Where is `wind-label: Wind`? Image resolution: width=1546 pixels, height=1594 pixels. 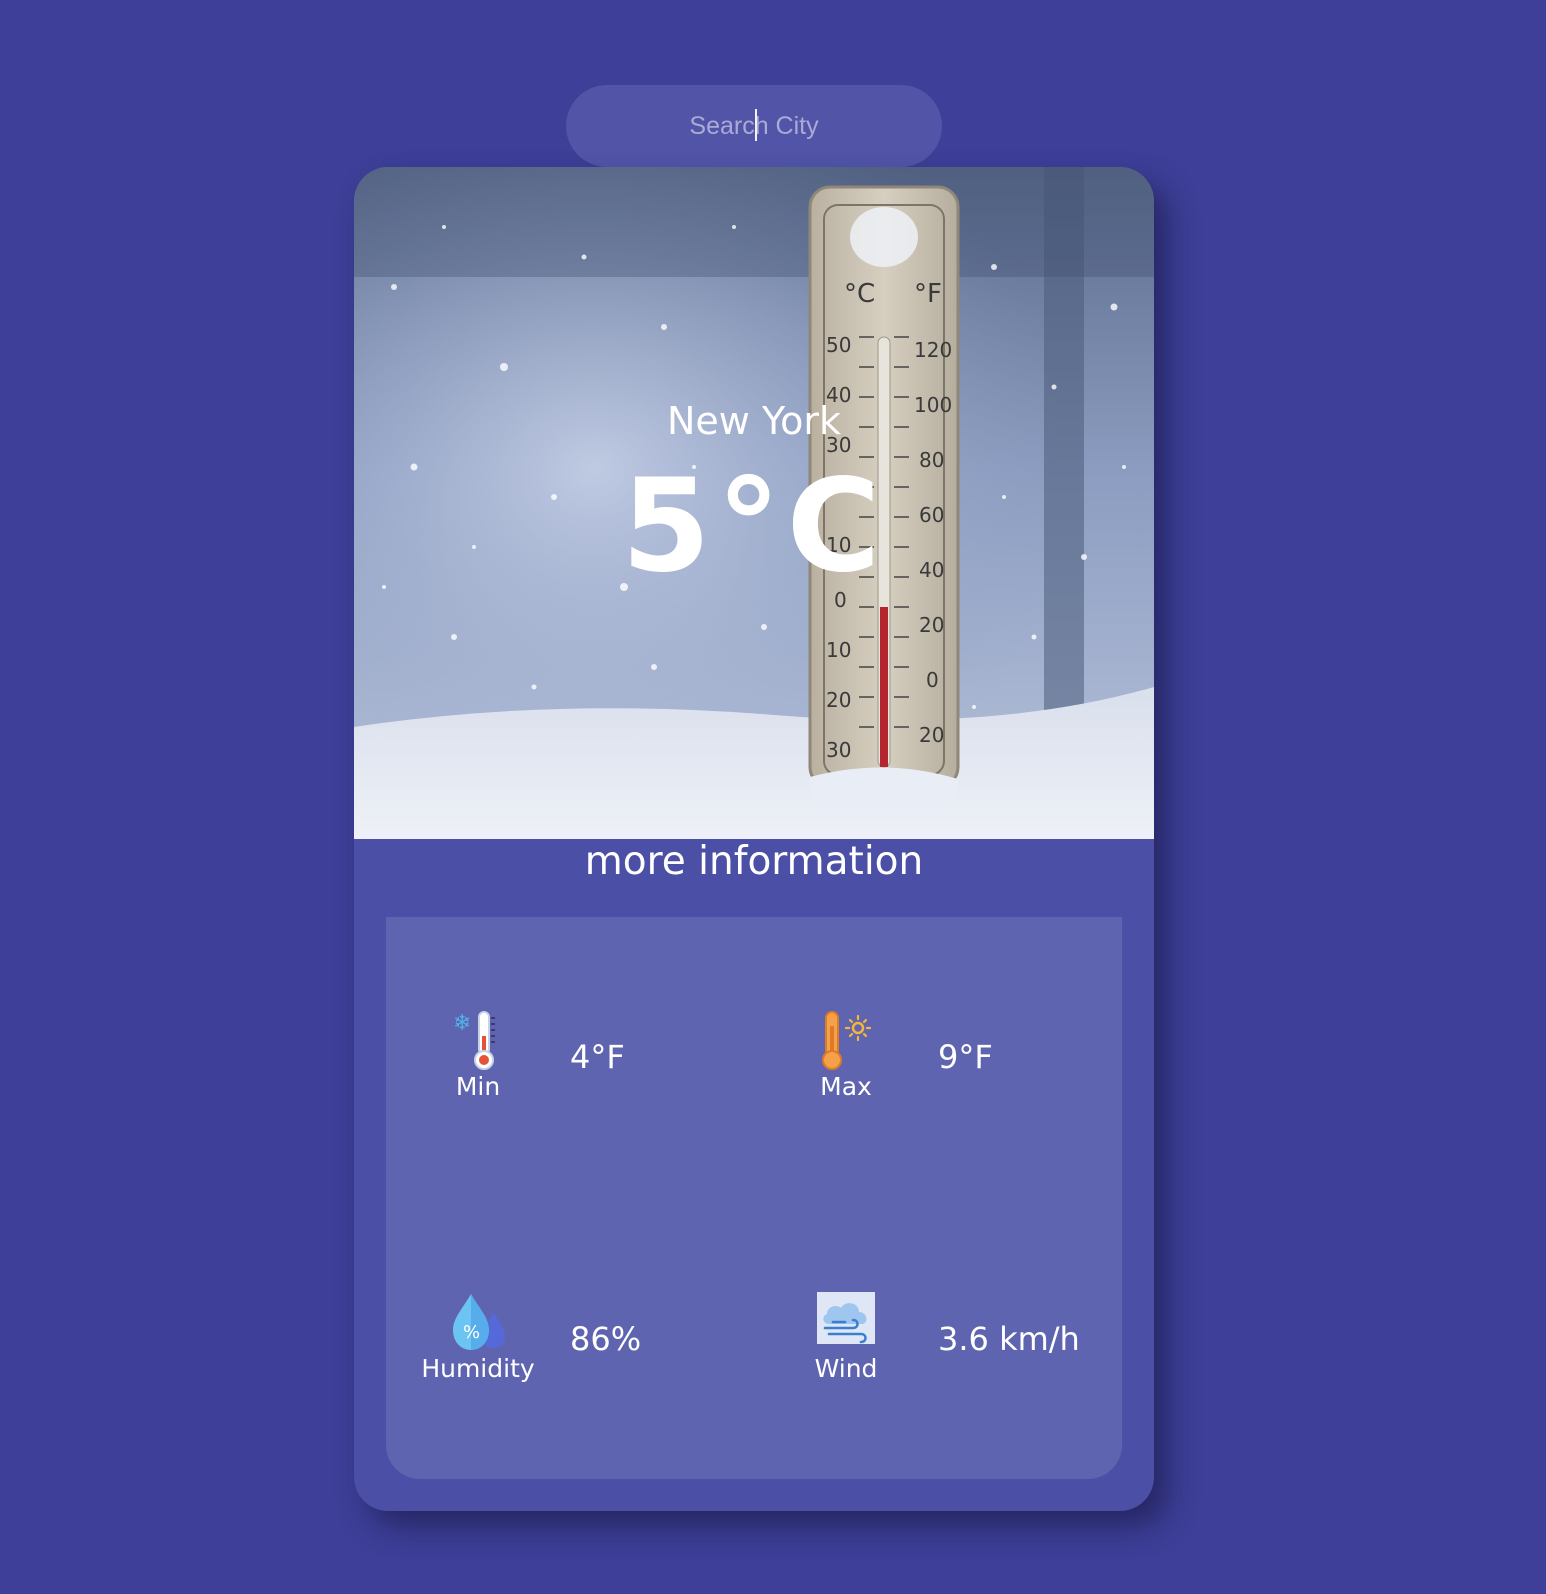 wind-label: Wind is located at coordinates (846, 1368).